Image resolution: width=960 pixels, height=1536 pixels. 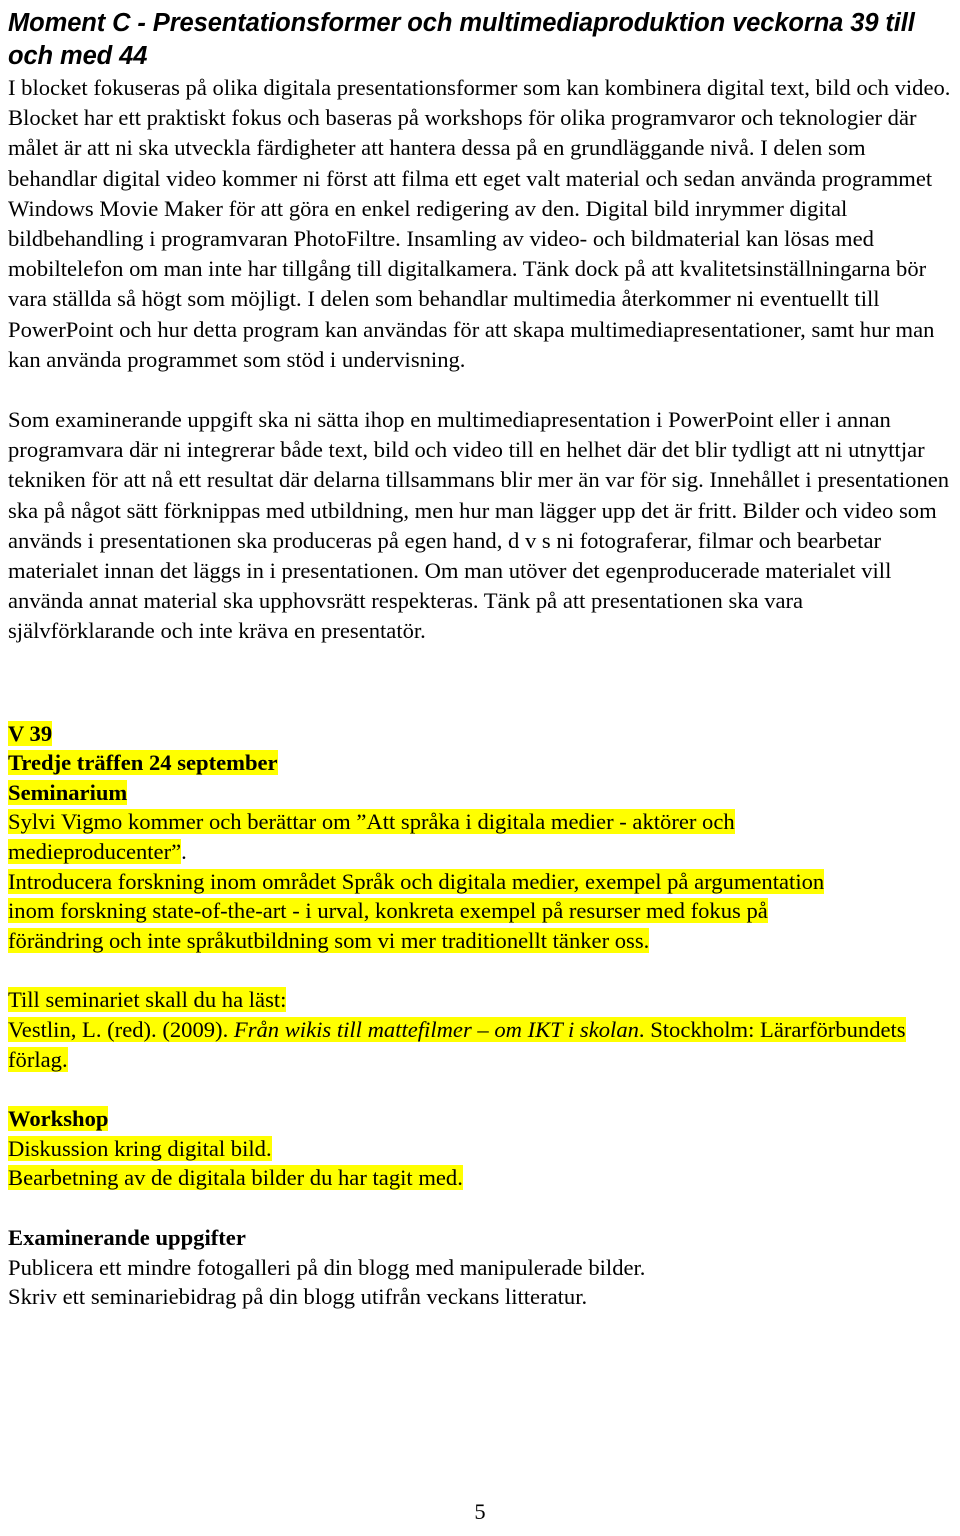 What do you see at coordinates (184, 852) in the screenshot?
I see `seminar-trailing-period: .` at bounding box center [184, 852].